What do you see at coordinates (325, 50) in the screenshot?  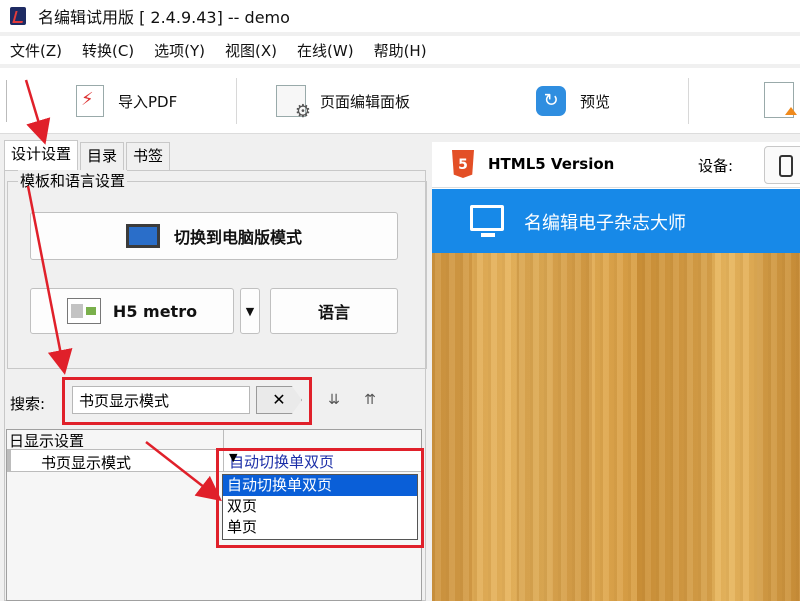 I see `menu-online: 在线(W)` at bounding box center [325, 50].